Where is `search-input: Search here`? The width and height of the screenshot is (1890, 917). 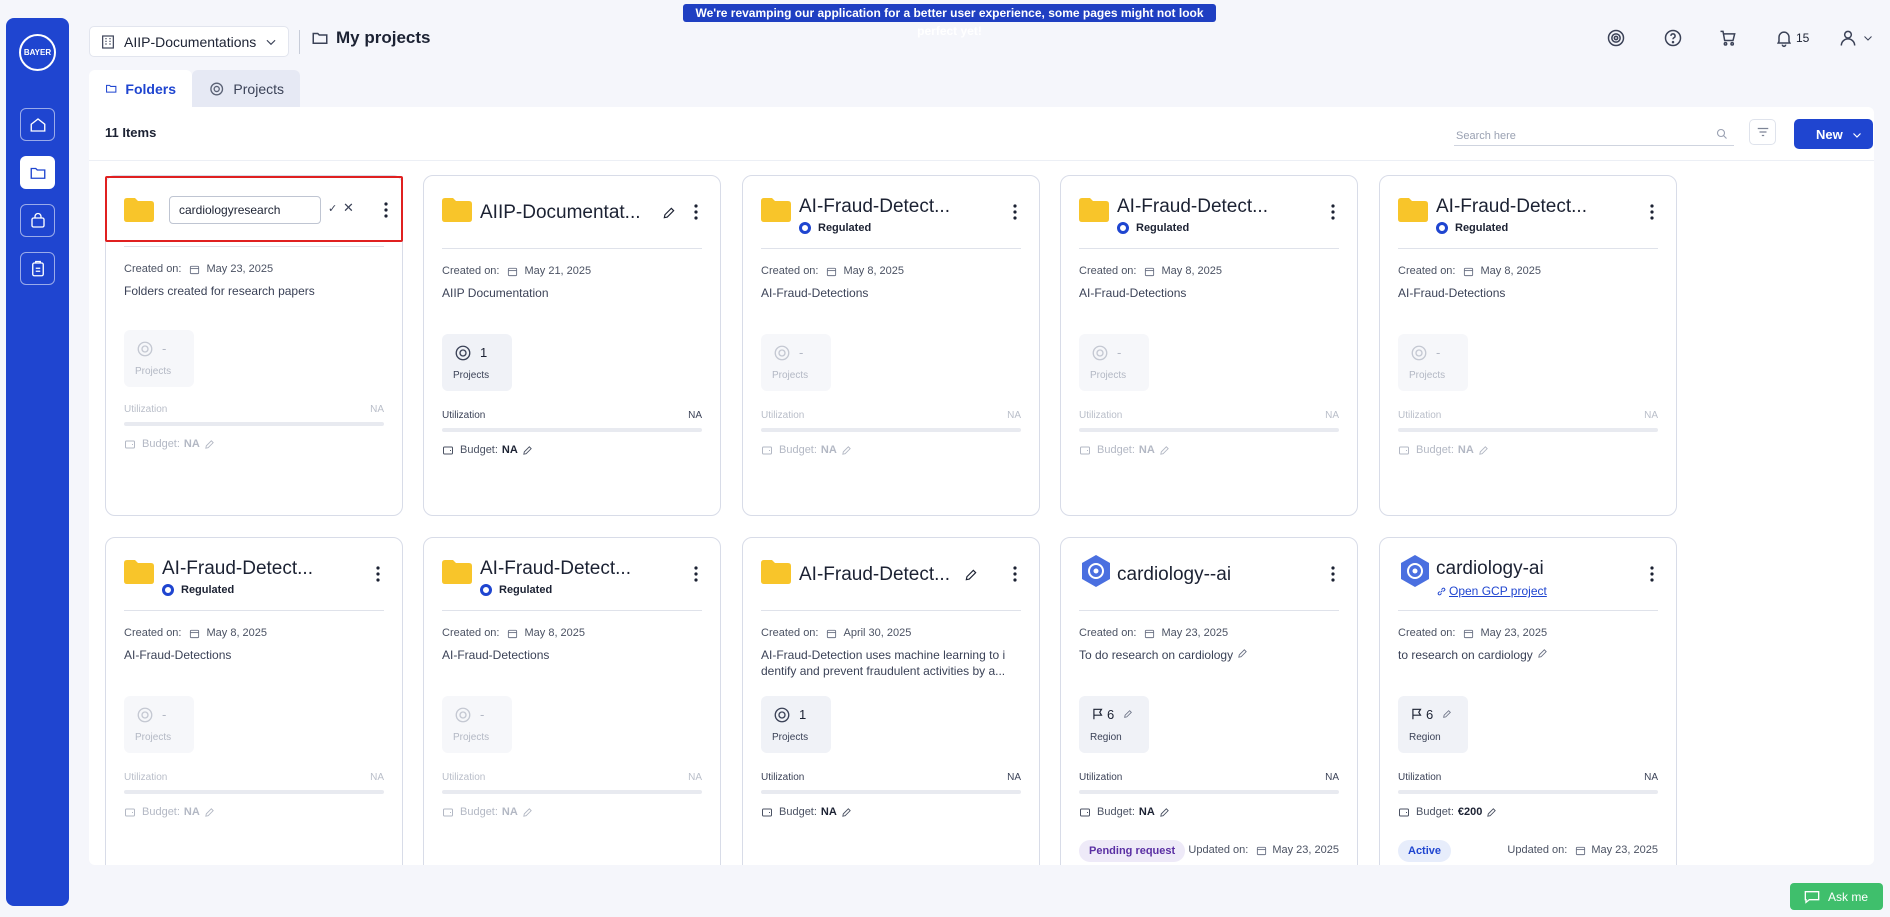
search-input: Search here is located at coordinates (1594, 134).